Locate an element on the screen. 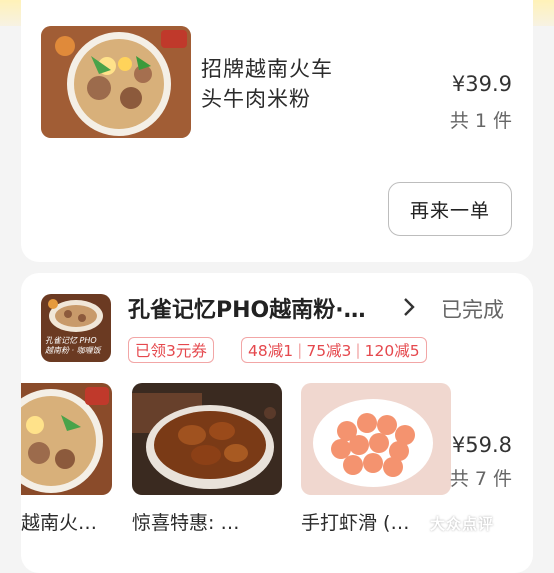 This screenshot has height=573, width=554. coupon-tag: 已领3元券 is located at coordinates (171, 350).